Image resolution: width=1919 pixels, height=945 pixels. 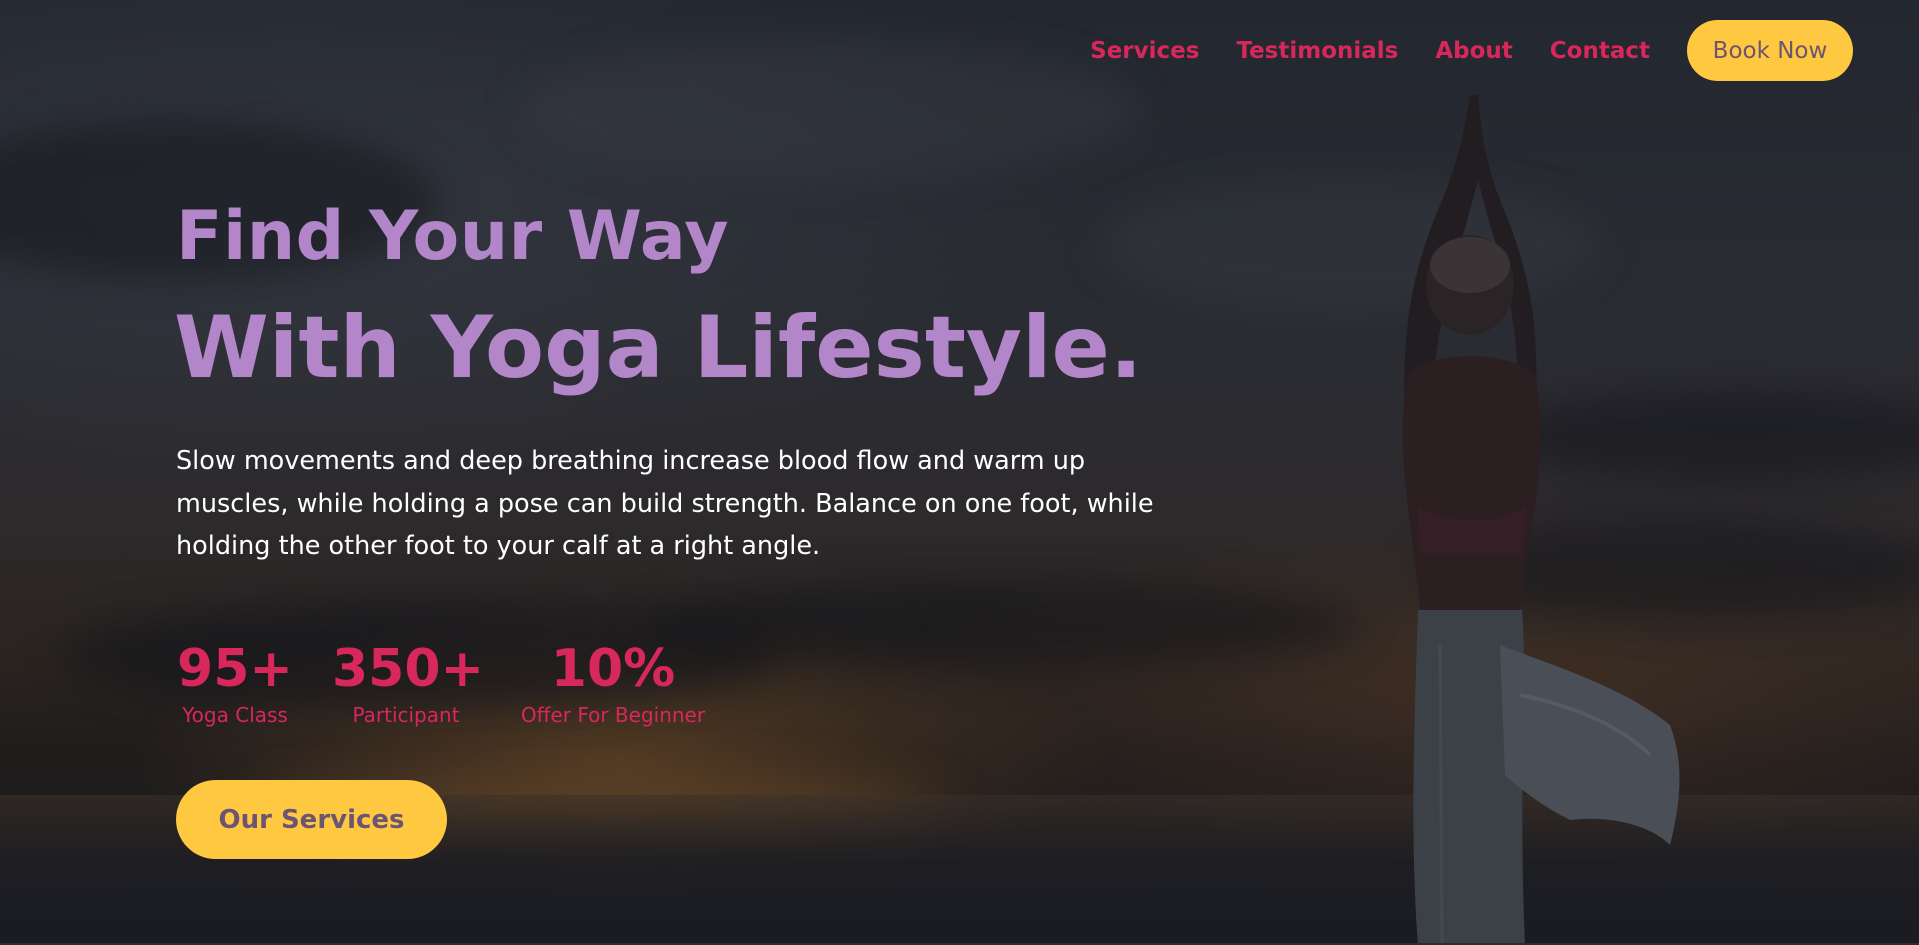 I want to click on silhouette-leg-bent, so click(x=1590, y=745).